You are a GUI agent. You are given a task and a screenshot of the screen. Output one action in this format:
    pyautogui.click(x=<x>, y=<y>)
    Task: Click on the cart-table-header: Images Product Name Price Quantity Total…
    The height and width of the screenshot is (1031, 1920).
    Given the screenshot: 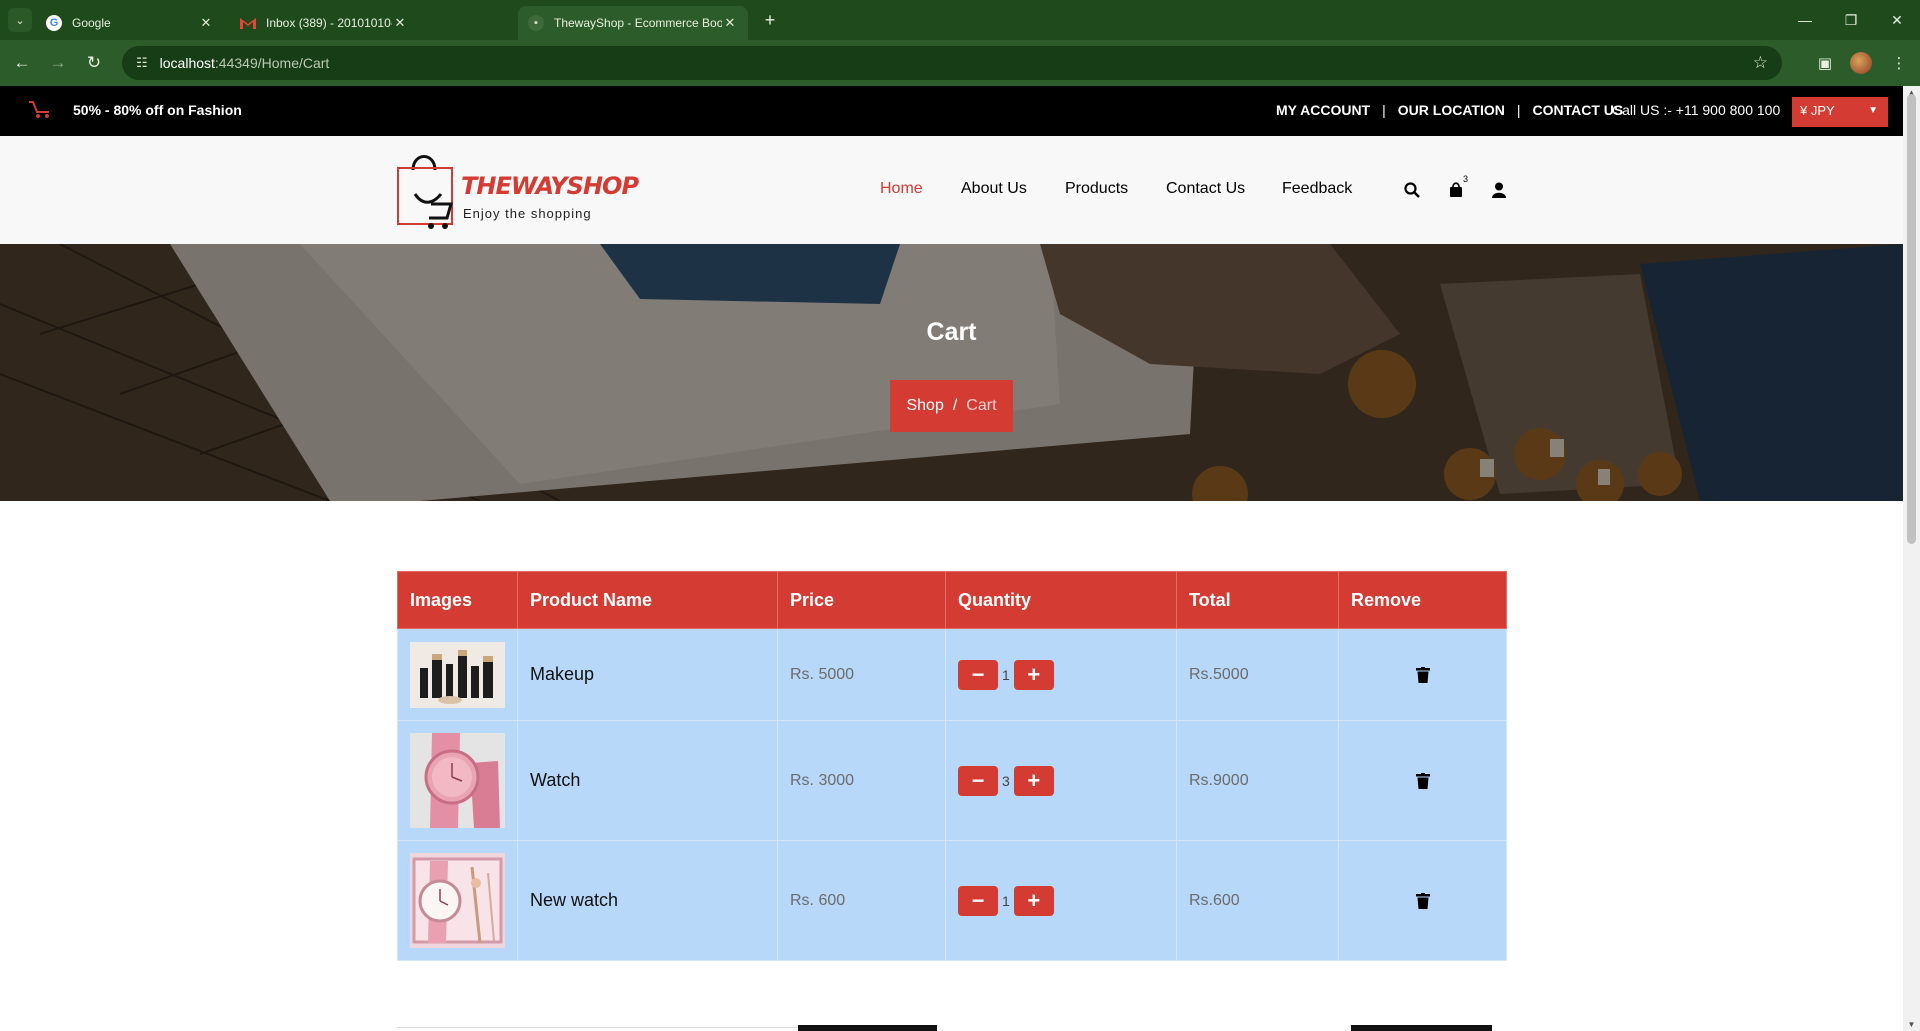 What is the action you would take?
    pyautogui.click(x=952, y=600)
    